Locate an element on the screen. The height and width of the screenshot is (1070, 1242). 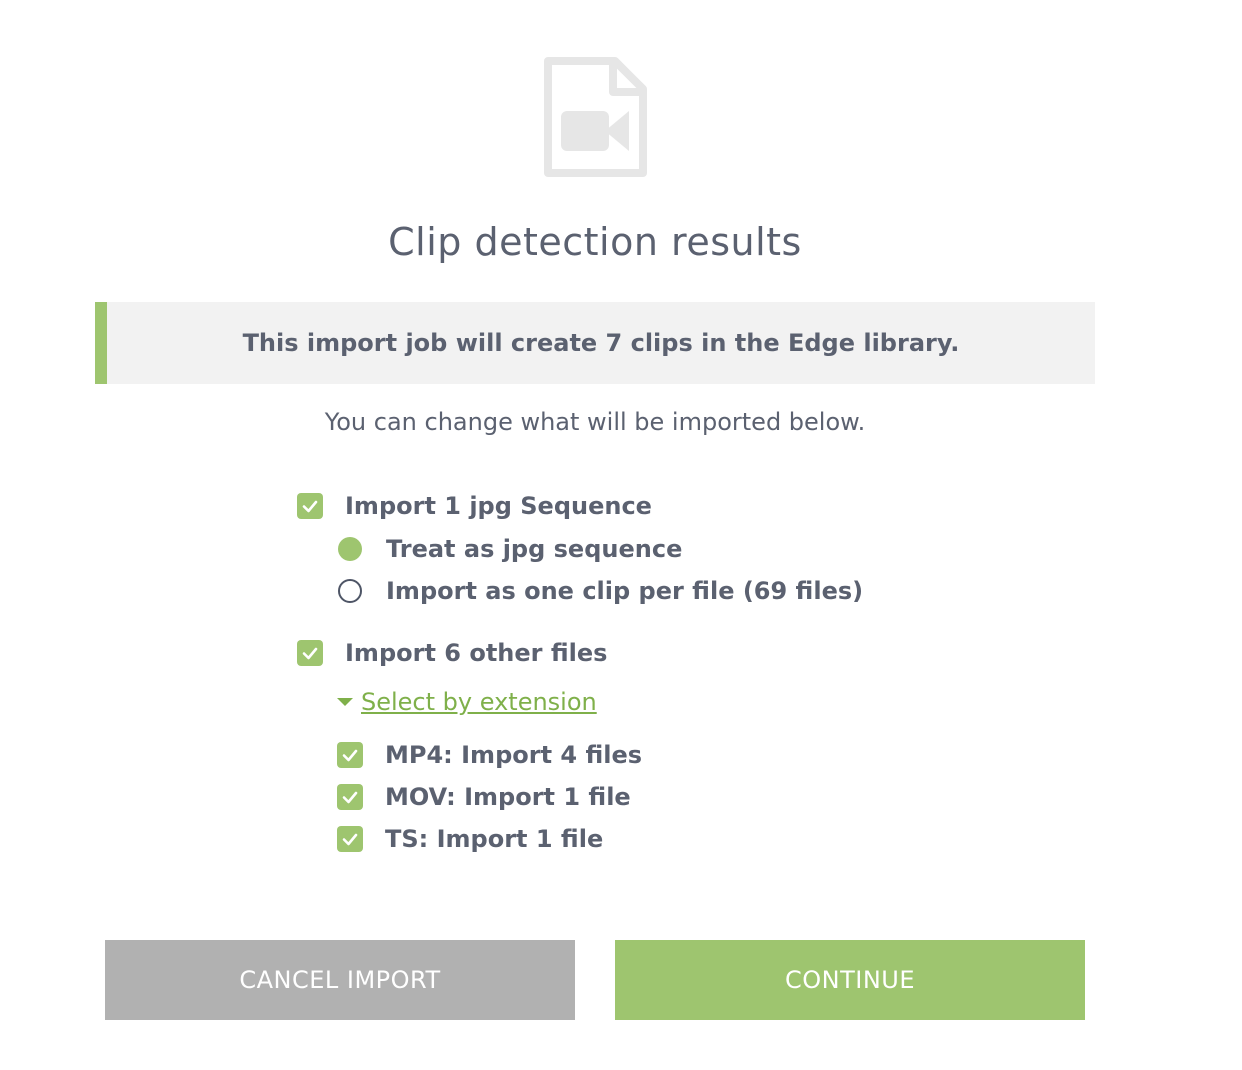
caret-down-icon is located at coordinates (345, 702).